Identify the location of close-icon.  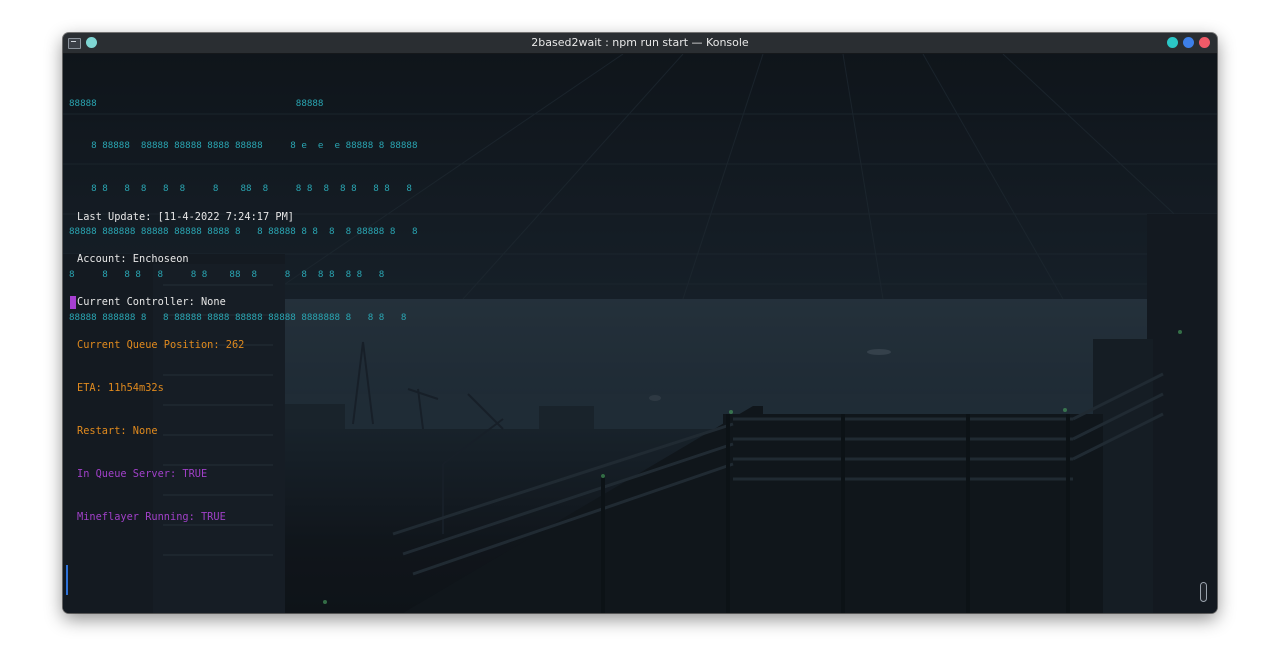
(1204, 42).